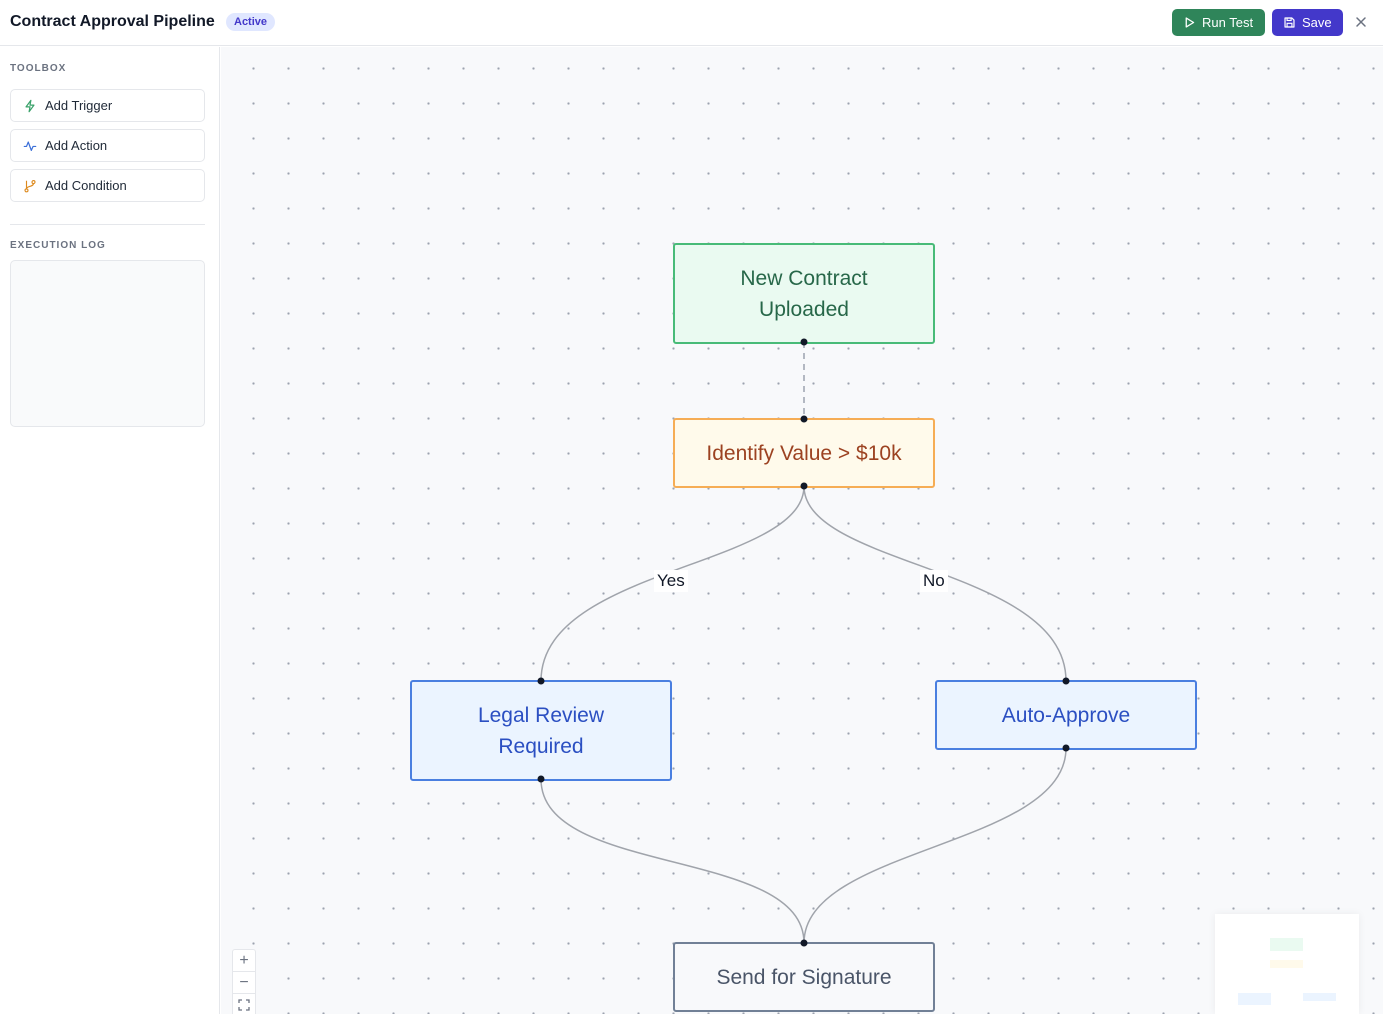 Image resolution: width=1383 pixels, height=1014 pixels. I want to click on zoom-controls: + −, so click(244, 981).